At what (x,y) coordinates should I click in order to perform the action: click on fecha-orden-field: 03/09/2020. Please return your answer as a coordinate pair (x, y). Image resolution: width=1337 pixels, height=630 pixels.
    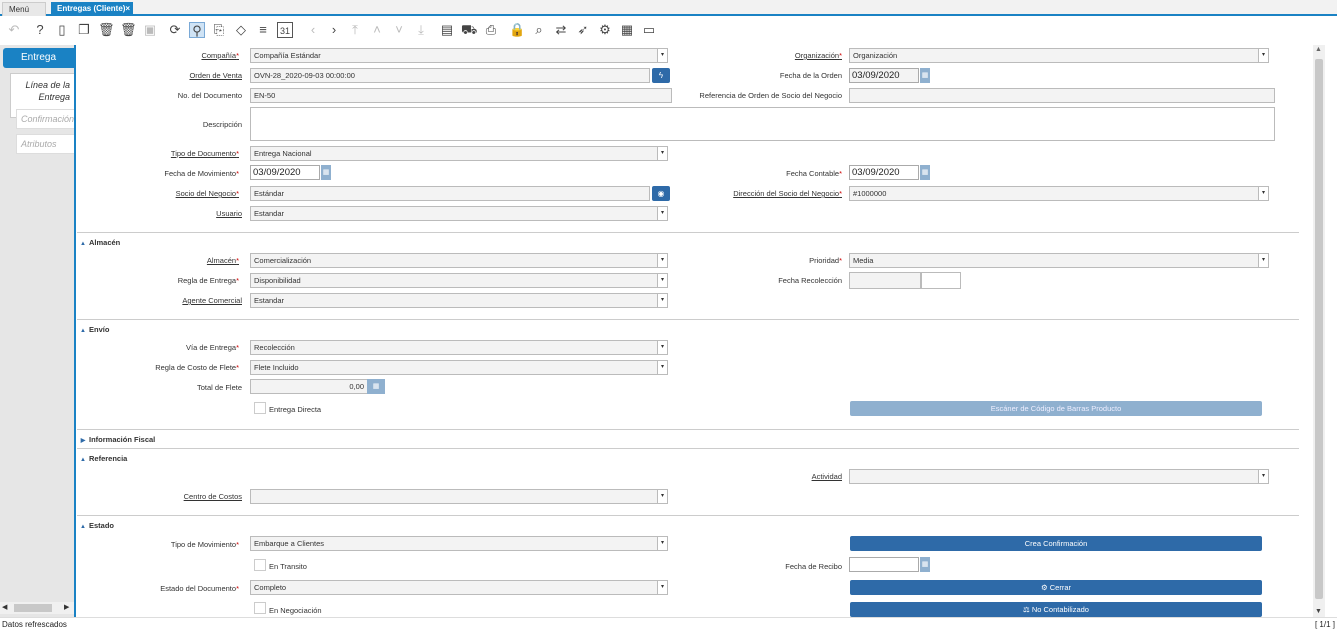
    Looking at the image, I should click on (884, 75).